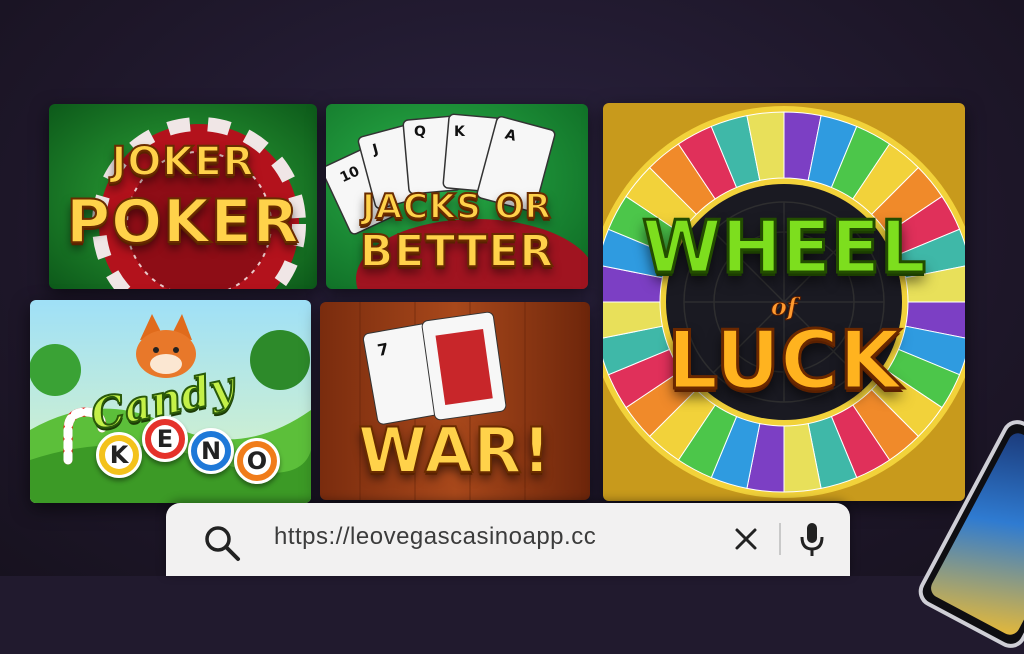 The width and height of the screenshot is (1024, 654). What do you see at coordinates (165, 439) in the screenshot?
I see `keno-ball-e: E` at bounding box center [165, 439].